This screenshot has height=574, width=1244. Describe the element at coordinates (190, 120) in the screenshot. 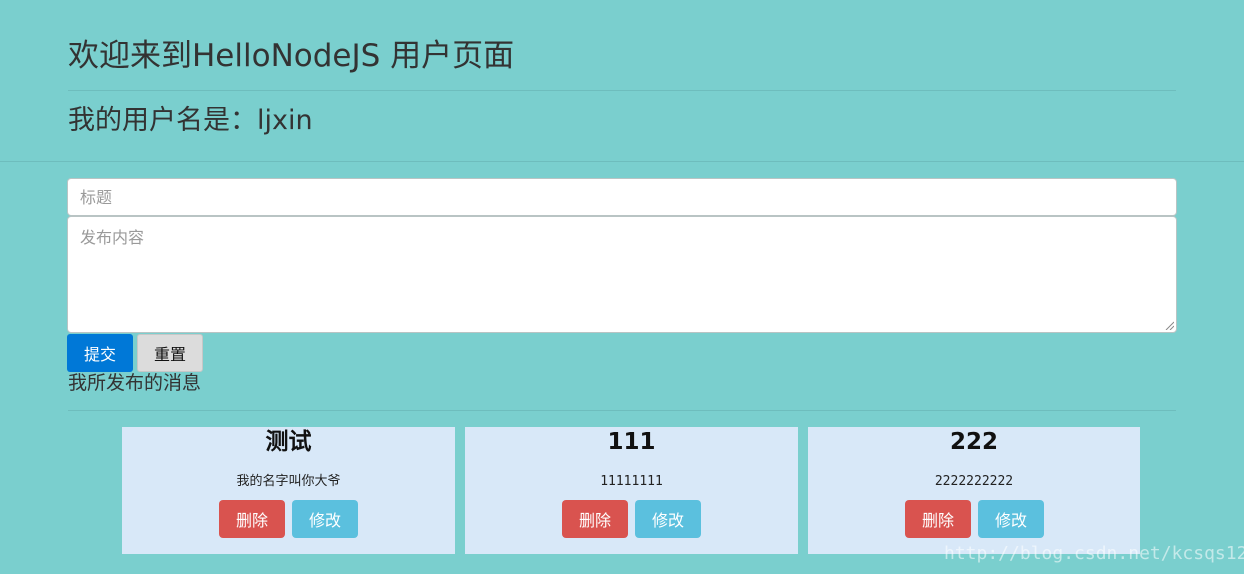

I see `username-label: 我的用户名是：ljxin` at that location.